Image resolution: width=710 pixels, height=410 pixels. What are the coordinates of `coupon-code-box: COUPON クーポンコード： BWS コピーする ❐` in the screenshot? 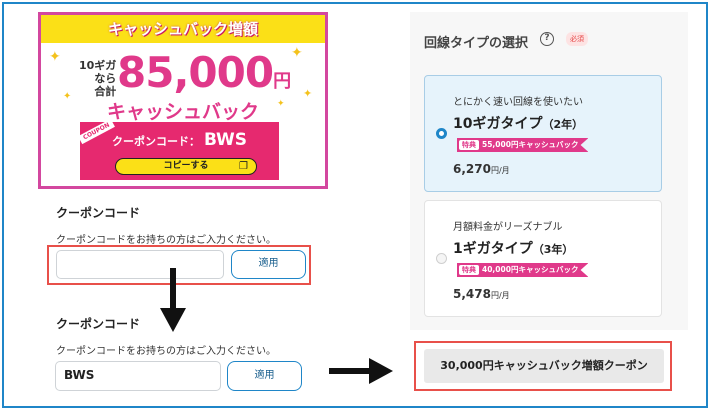 It's located at (178, 149).